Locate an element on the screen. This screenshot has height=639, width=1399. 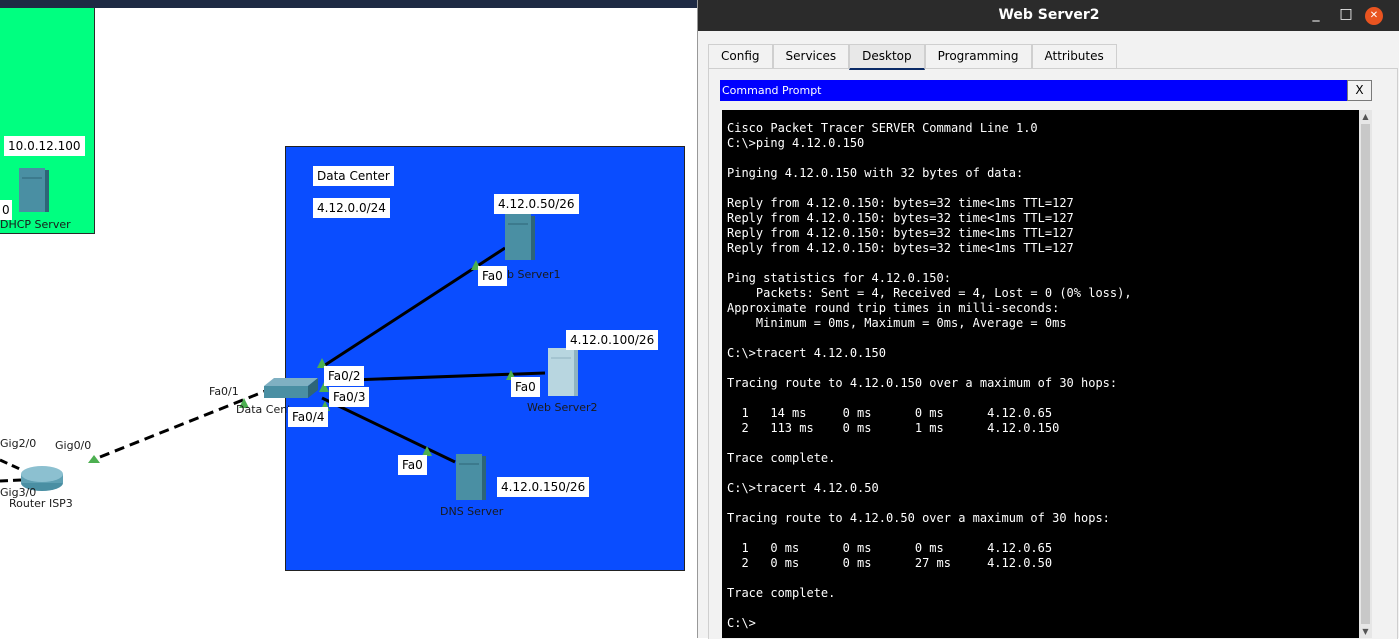
tab-config: Config is located at coordinates (740, 56).